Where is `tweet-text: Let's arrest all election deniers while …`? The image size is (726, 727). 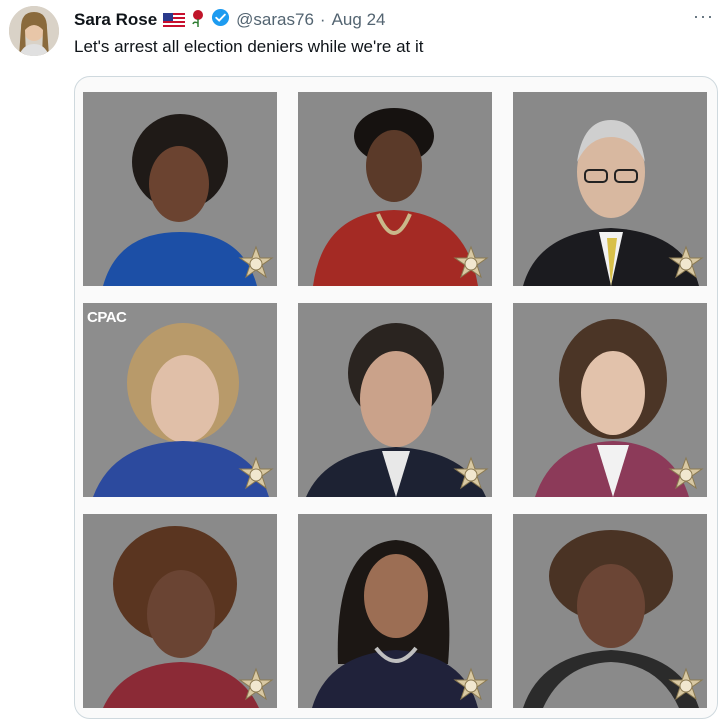 tweet-text: Let's arrest all election deniers while … is located at coordinates (249, 46).